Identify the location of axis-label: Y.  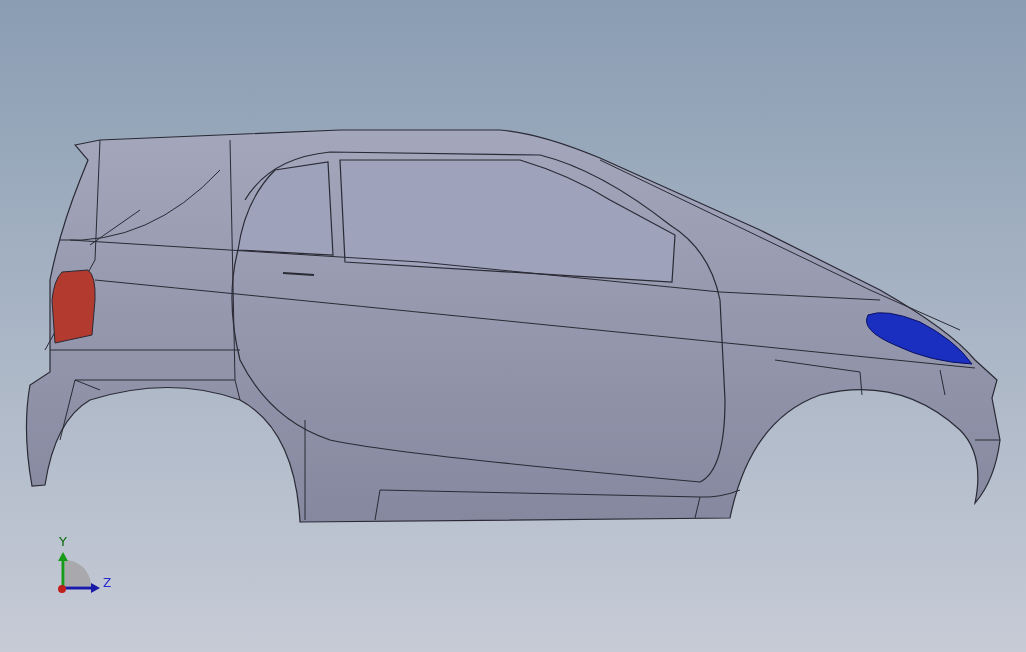
(63, 541).